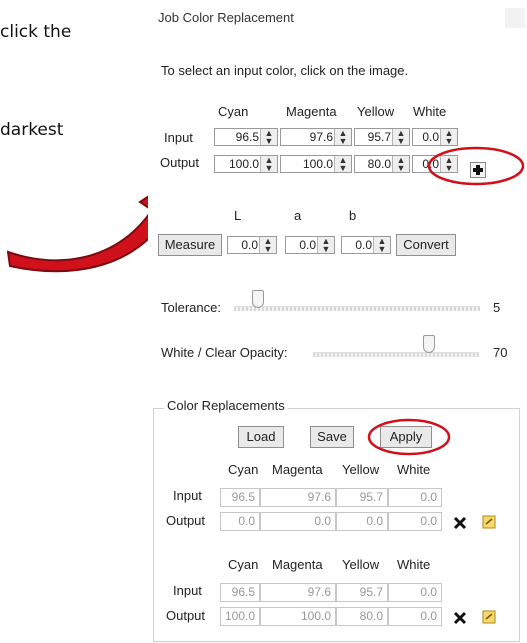 The image size is (527, 643). What do you see at coordinates (396, 354) in the screenshot?
I see `opacity-slider-track` at bounding box center [396, 354].